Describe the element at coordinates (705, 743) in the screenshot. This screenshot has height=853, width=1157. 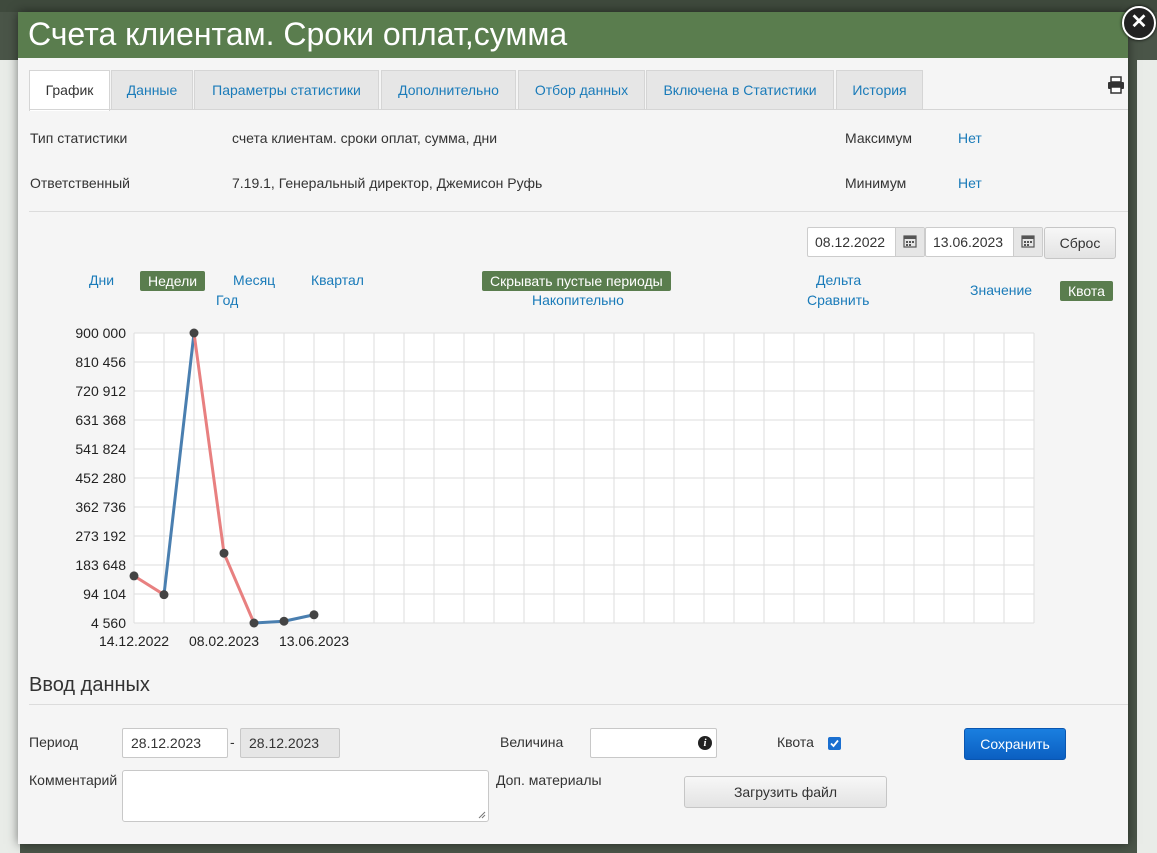
I see `info-icon: i` at that location.